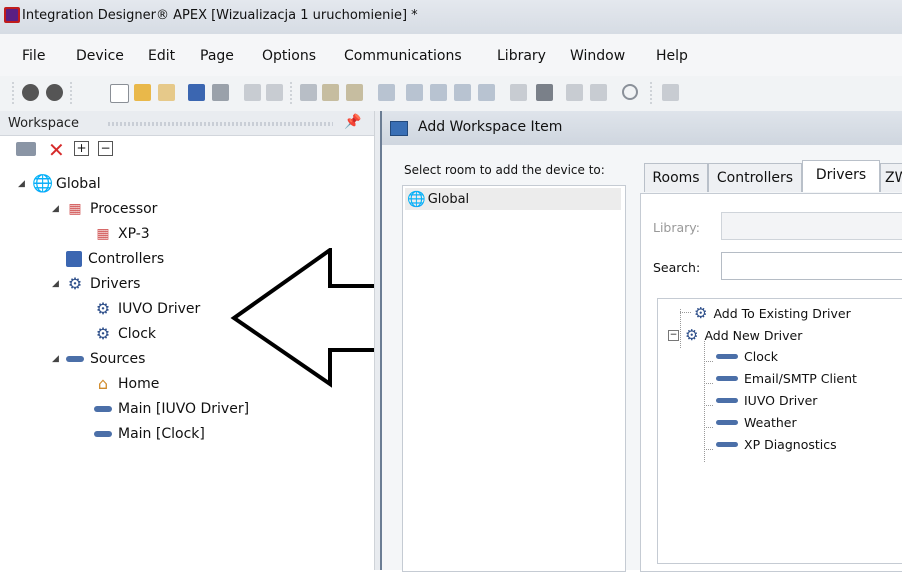  Describe the element at coordinates (504, 170) in the screenshot. I see `select-room-label: Select room to add the device to:` at that location.